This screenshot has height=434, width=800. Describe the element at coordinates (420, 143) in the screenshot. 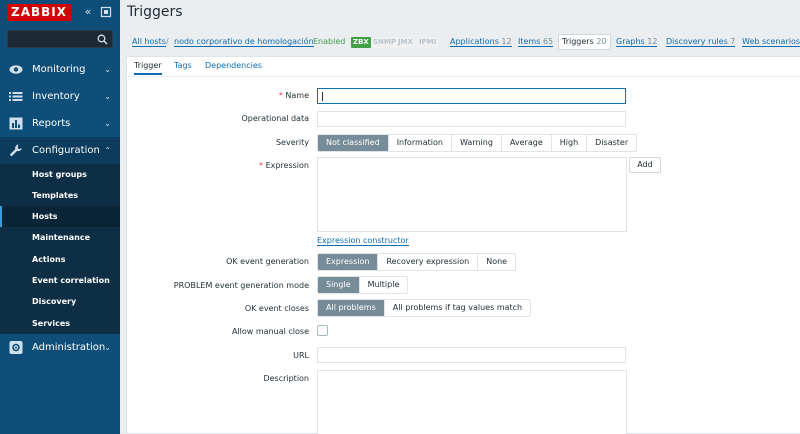

I see `severity-information: Information` at that location.